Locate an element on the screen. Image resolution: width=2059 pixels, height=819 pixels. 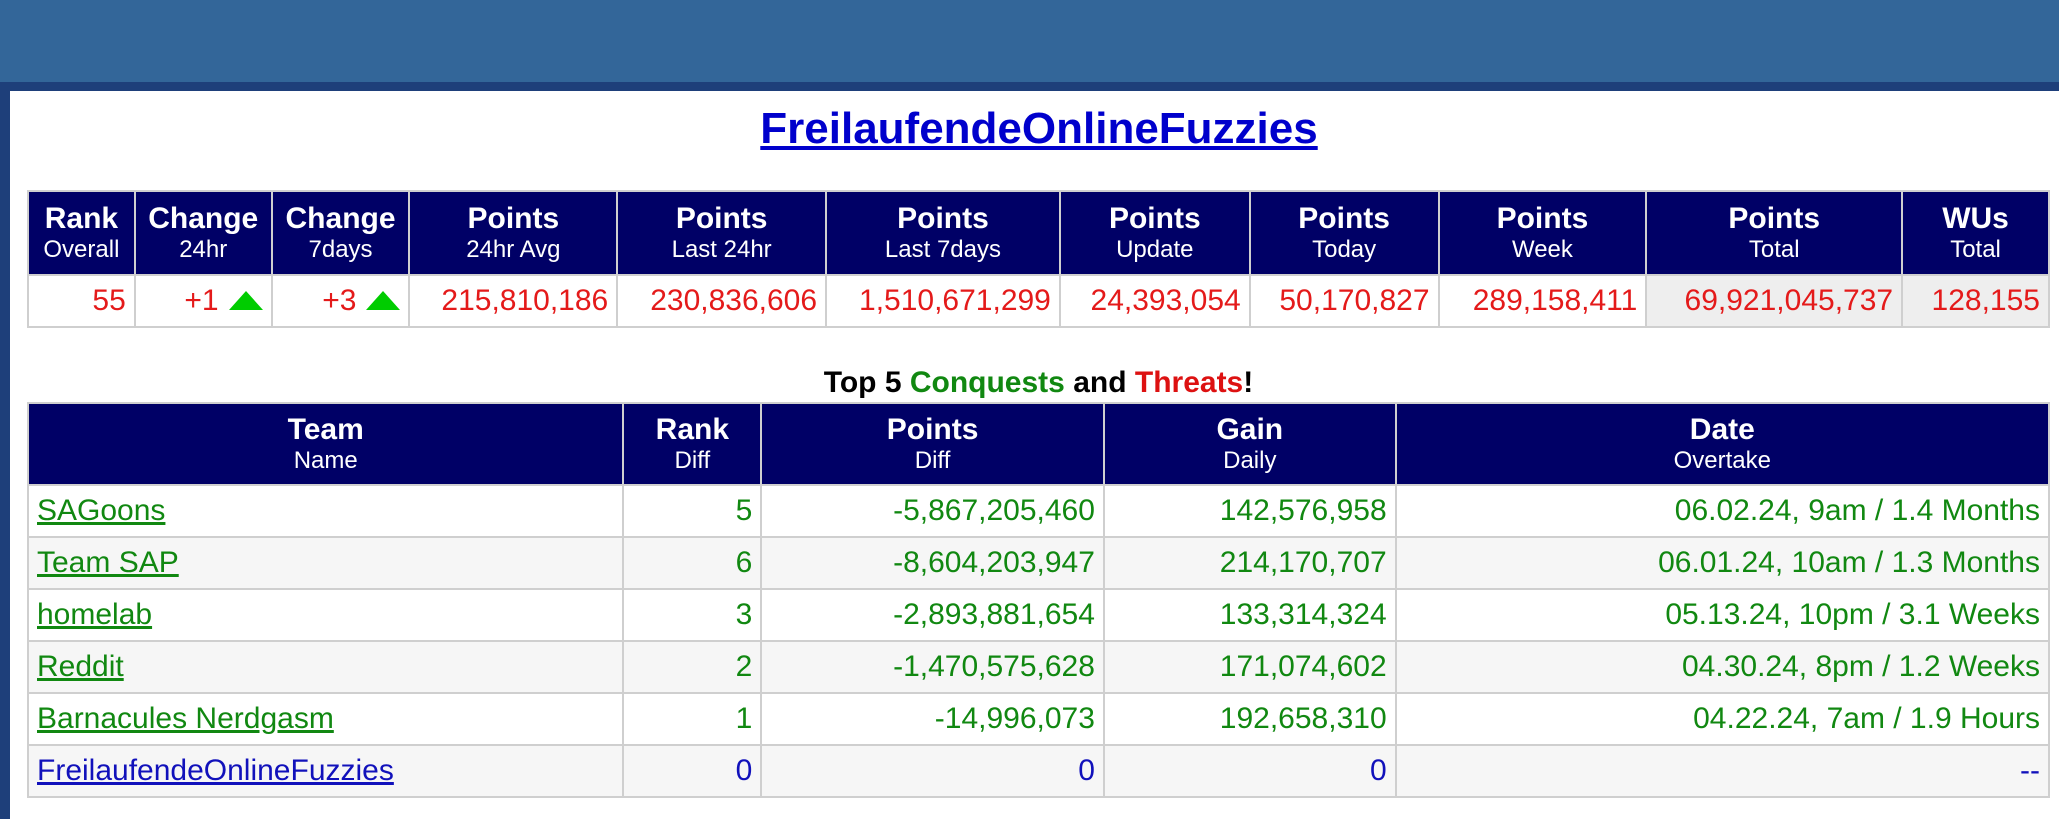
points-diff-value: -14,996,073 is located at coordinates (932, 719).